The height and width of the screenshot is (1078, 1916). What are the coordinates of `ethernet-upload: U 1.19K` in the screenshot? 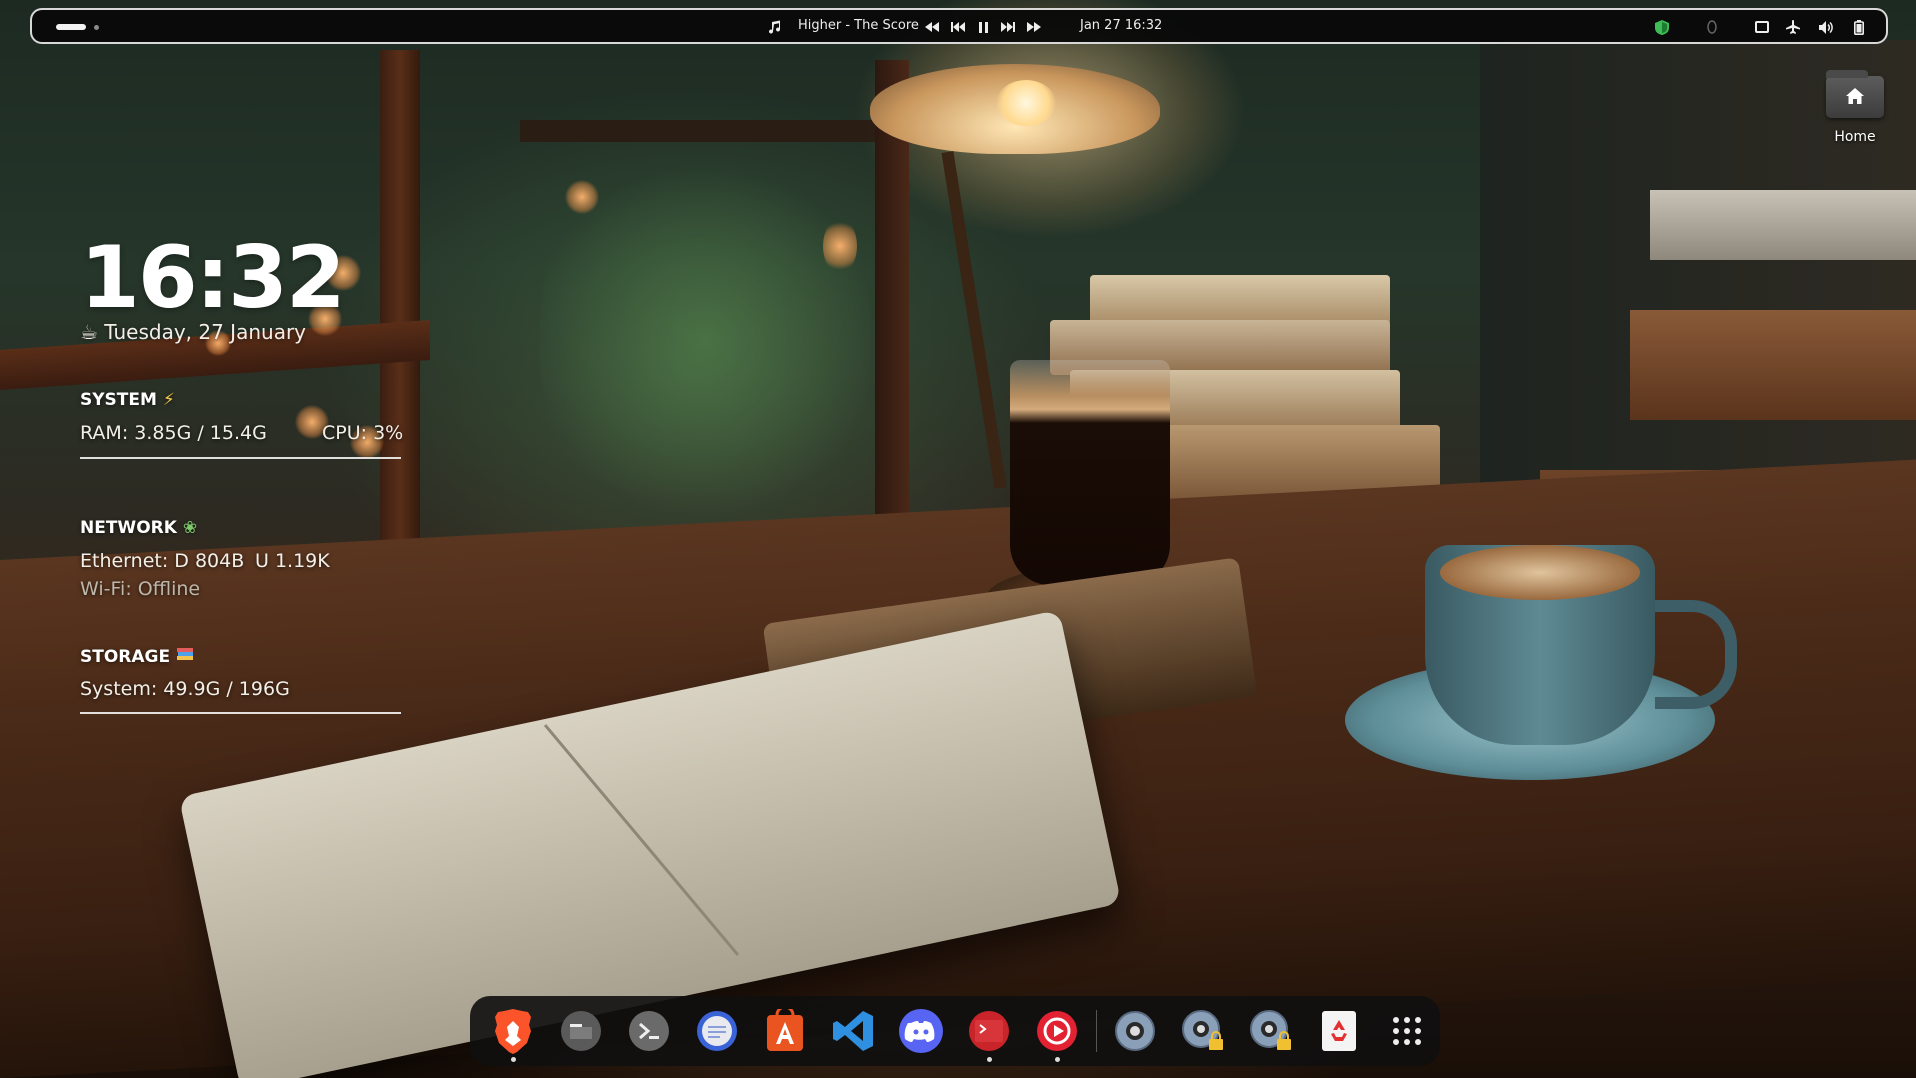 It's located at (292, 561).